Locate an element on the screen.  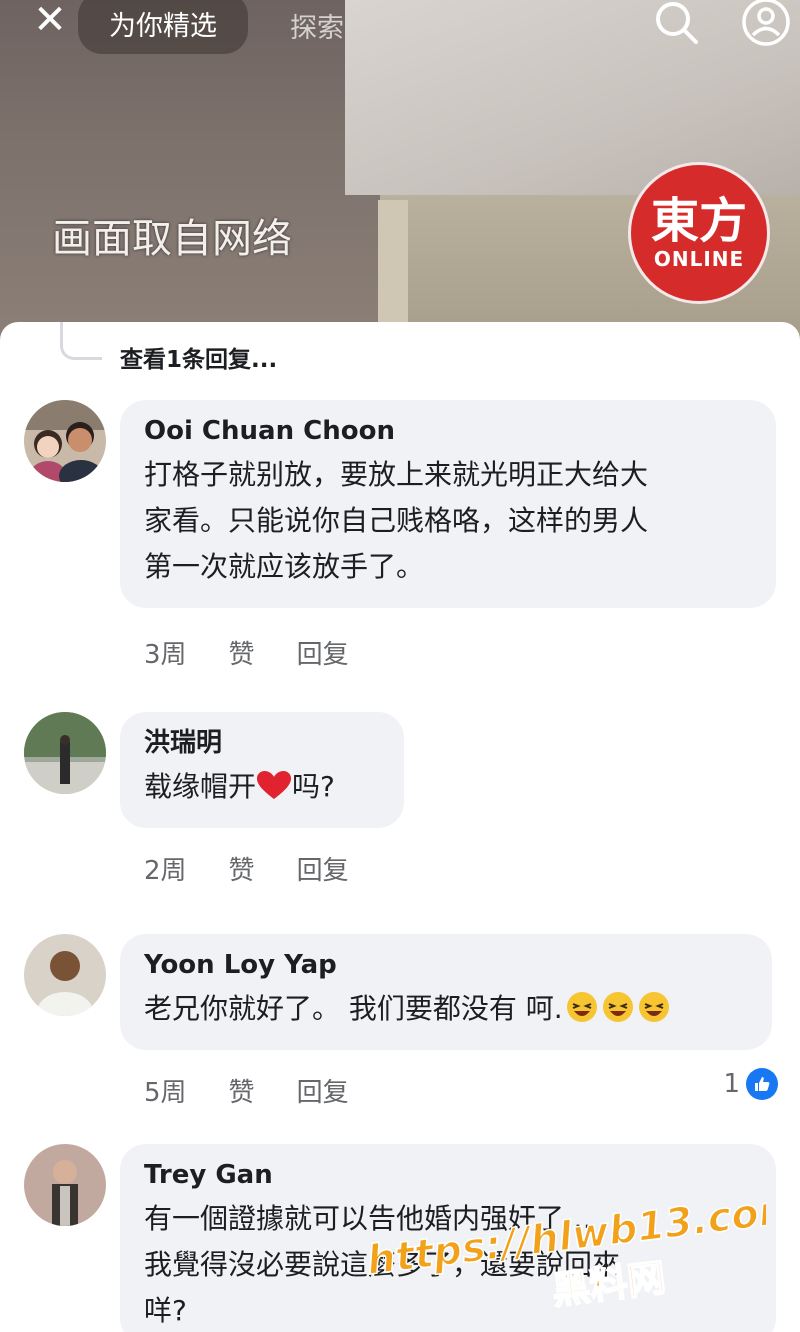
video-caption: 画面取自网络 is located at coordinates (172, 239).